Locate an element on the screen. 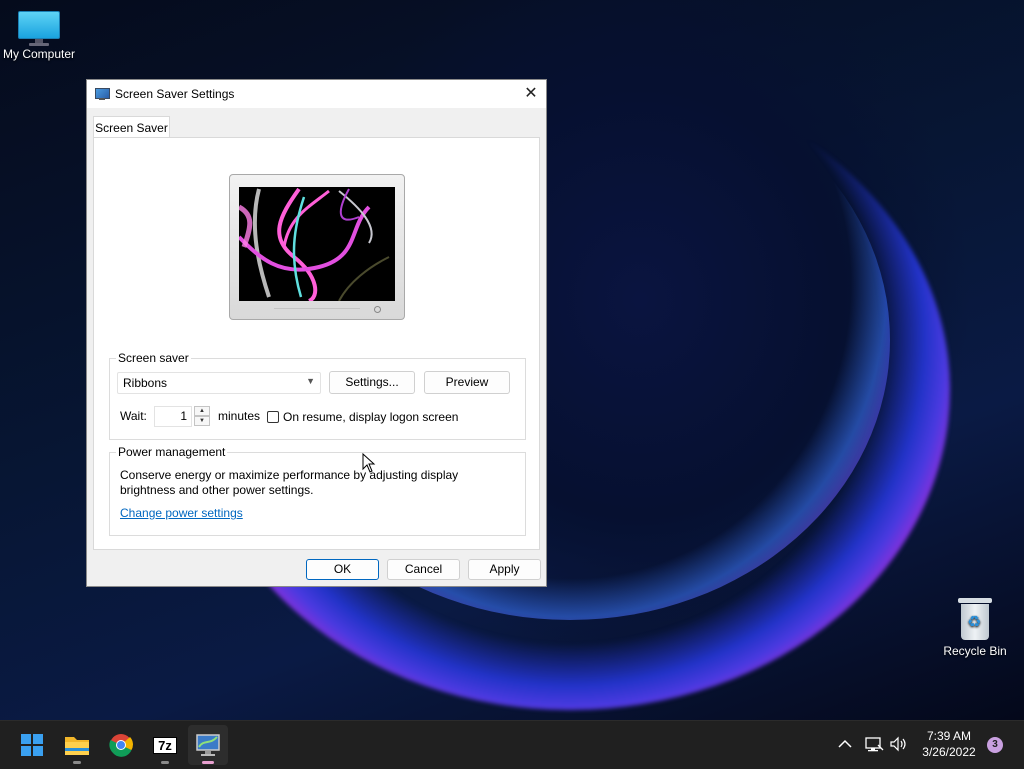  chrome-icon is located at coordinates (121, 745).